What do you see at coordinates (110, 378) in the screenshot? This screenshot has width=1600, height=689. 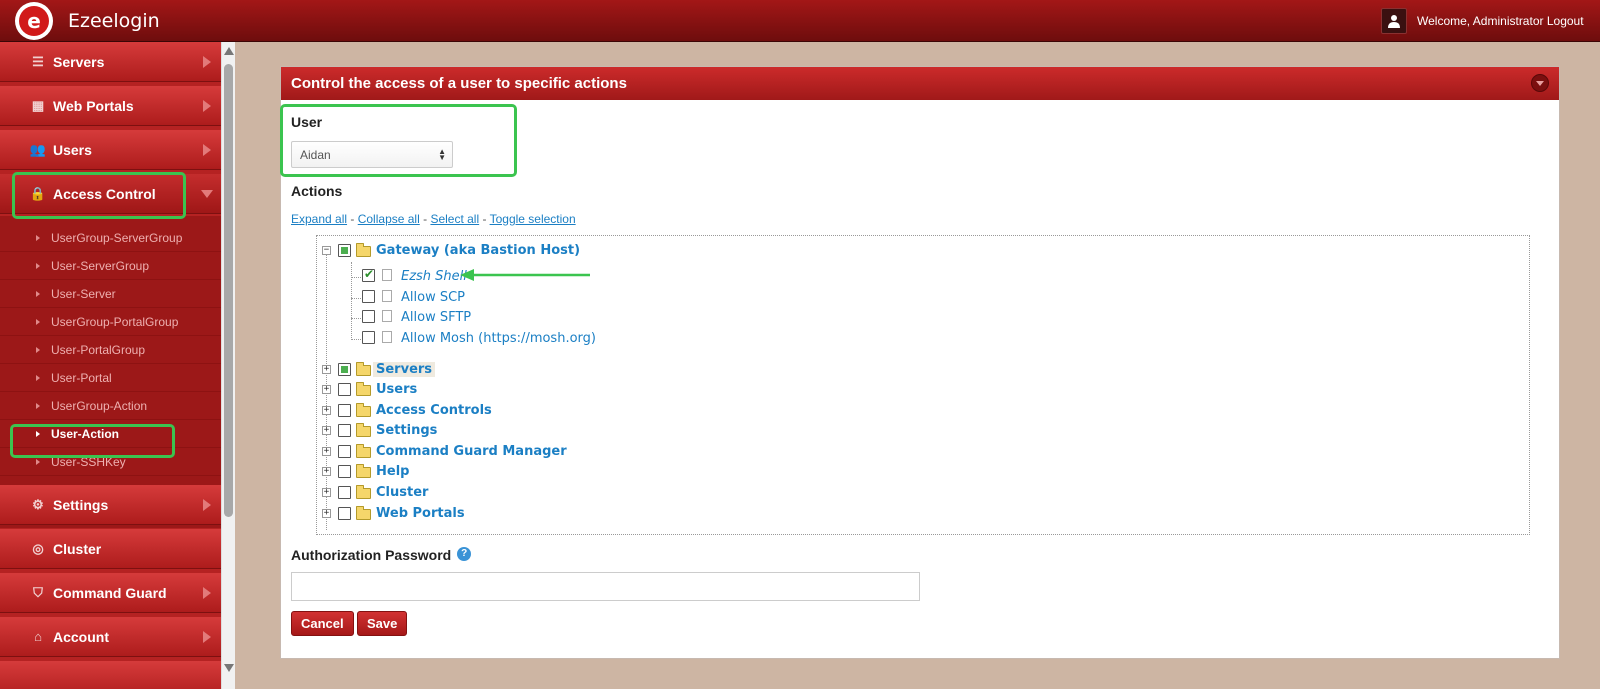 I see `submenu-item: User-Portal` at bounding box center [110, 378].